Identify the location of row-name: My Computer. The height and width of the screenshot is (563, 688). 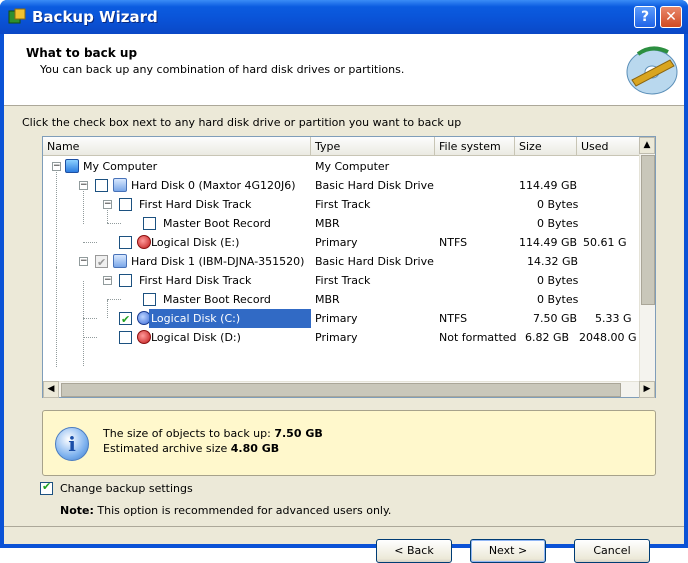
(120, 166).